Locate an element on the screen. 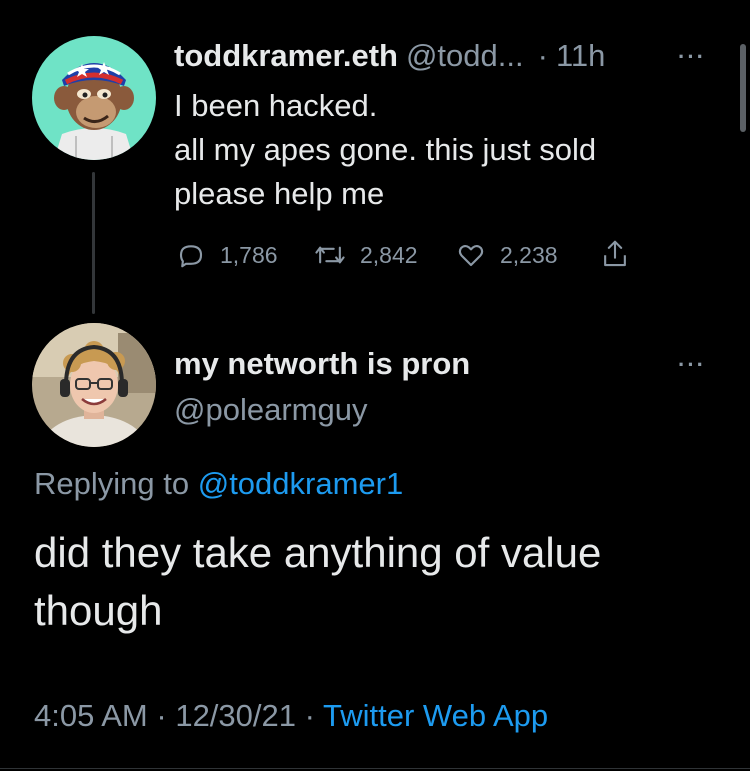  tweet-source-link: Twitter Web App is located at coordinates (435, 715).